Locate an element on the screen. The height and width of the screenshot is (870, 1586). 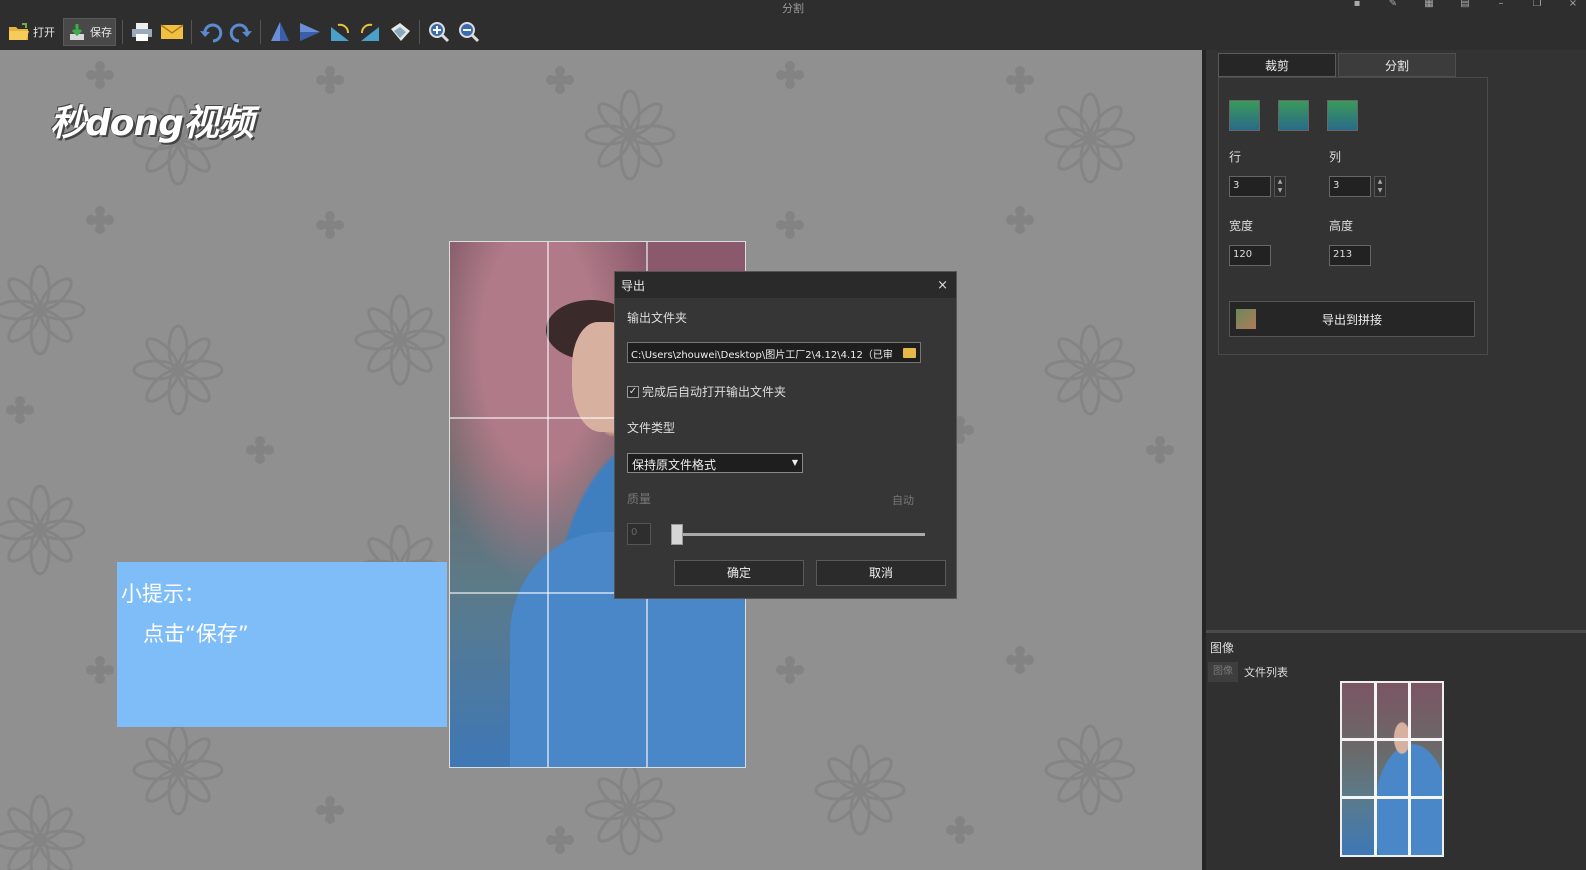
auto-open-checkbox: ✓ is located at coordinates (633, 391).